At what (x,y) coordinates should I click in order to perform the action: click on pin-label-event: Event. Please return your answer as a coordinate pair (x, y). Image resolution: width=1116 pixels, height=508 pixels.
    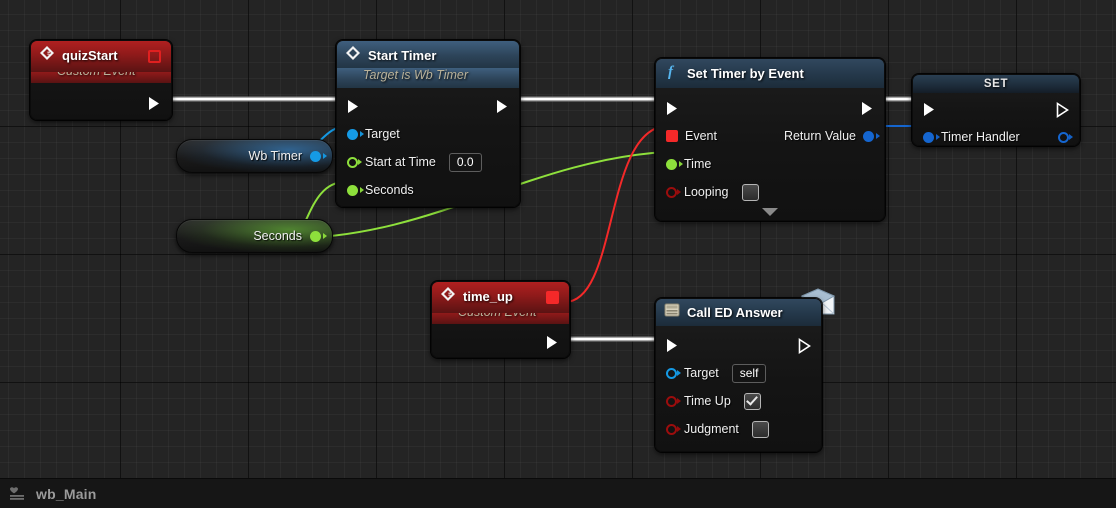
    Looking at the image, I should click on (701, 136).